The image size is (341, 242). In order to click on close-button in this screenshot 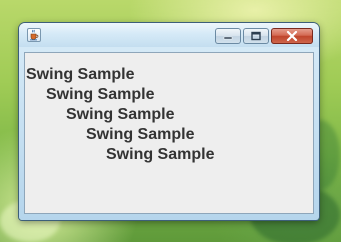, I will do `click(292, 36)`.